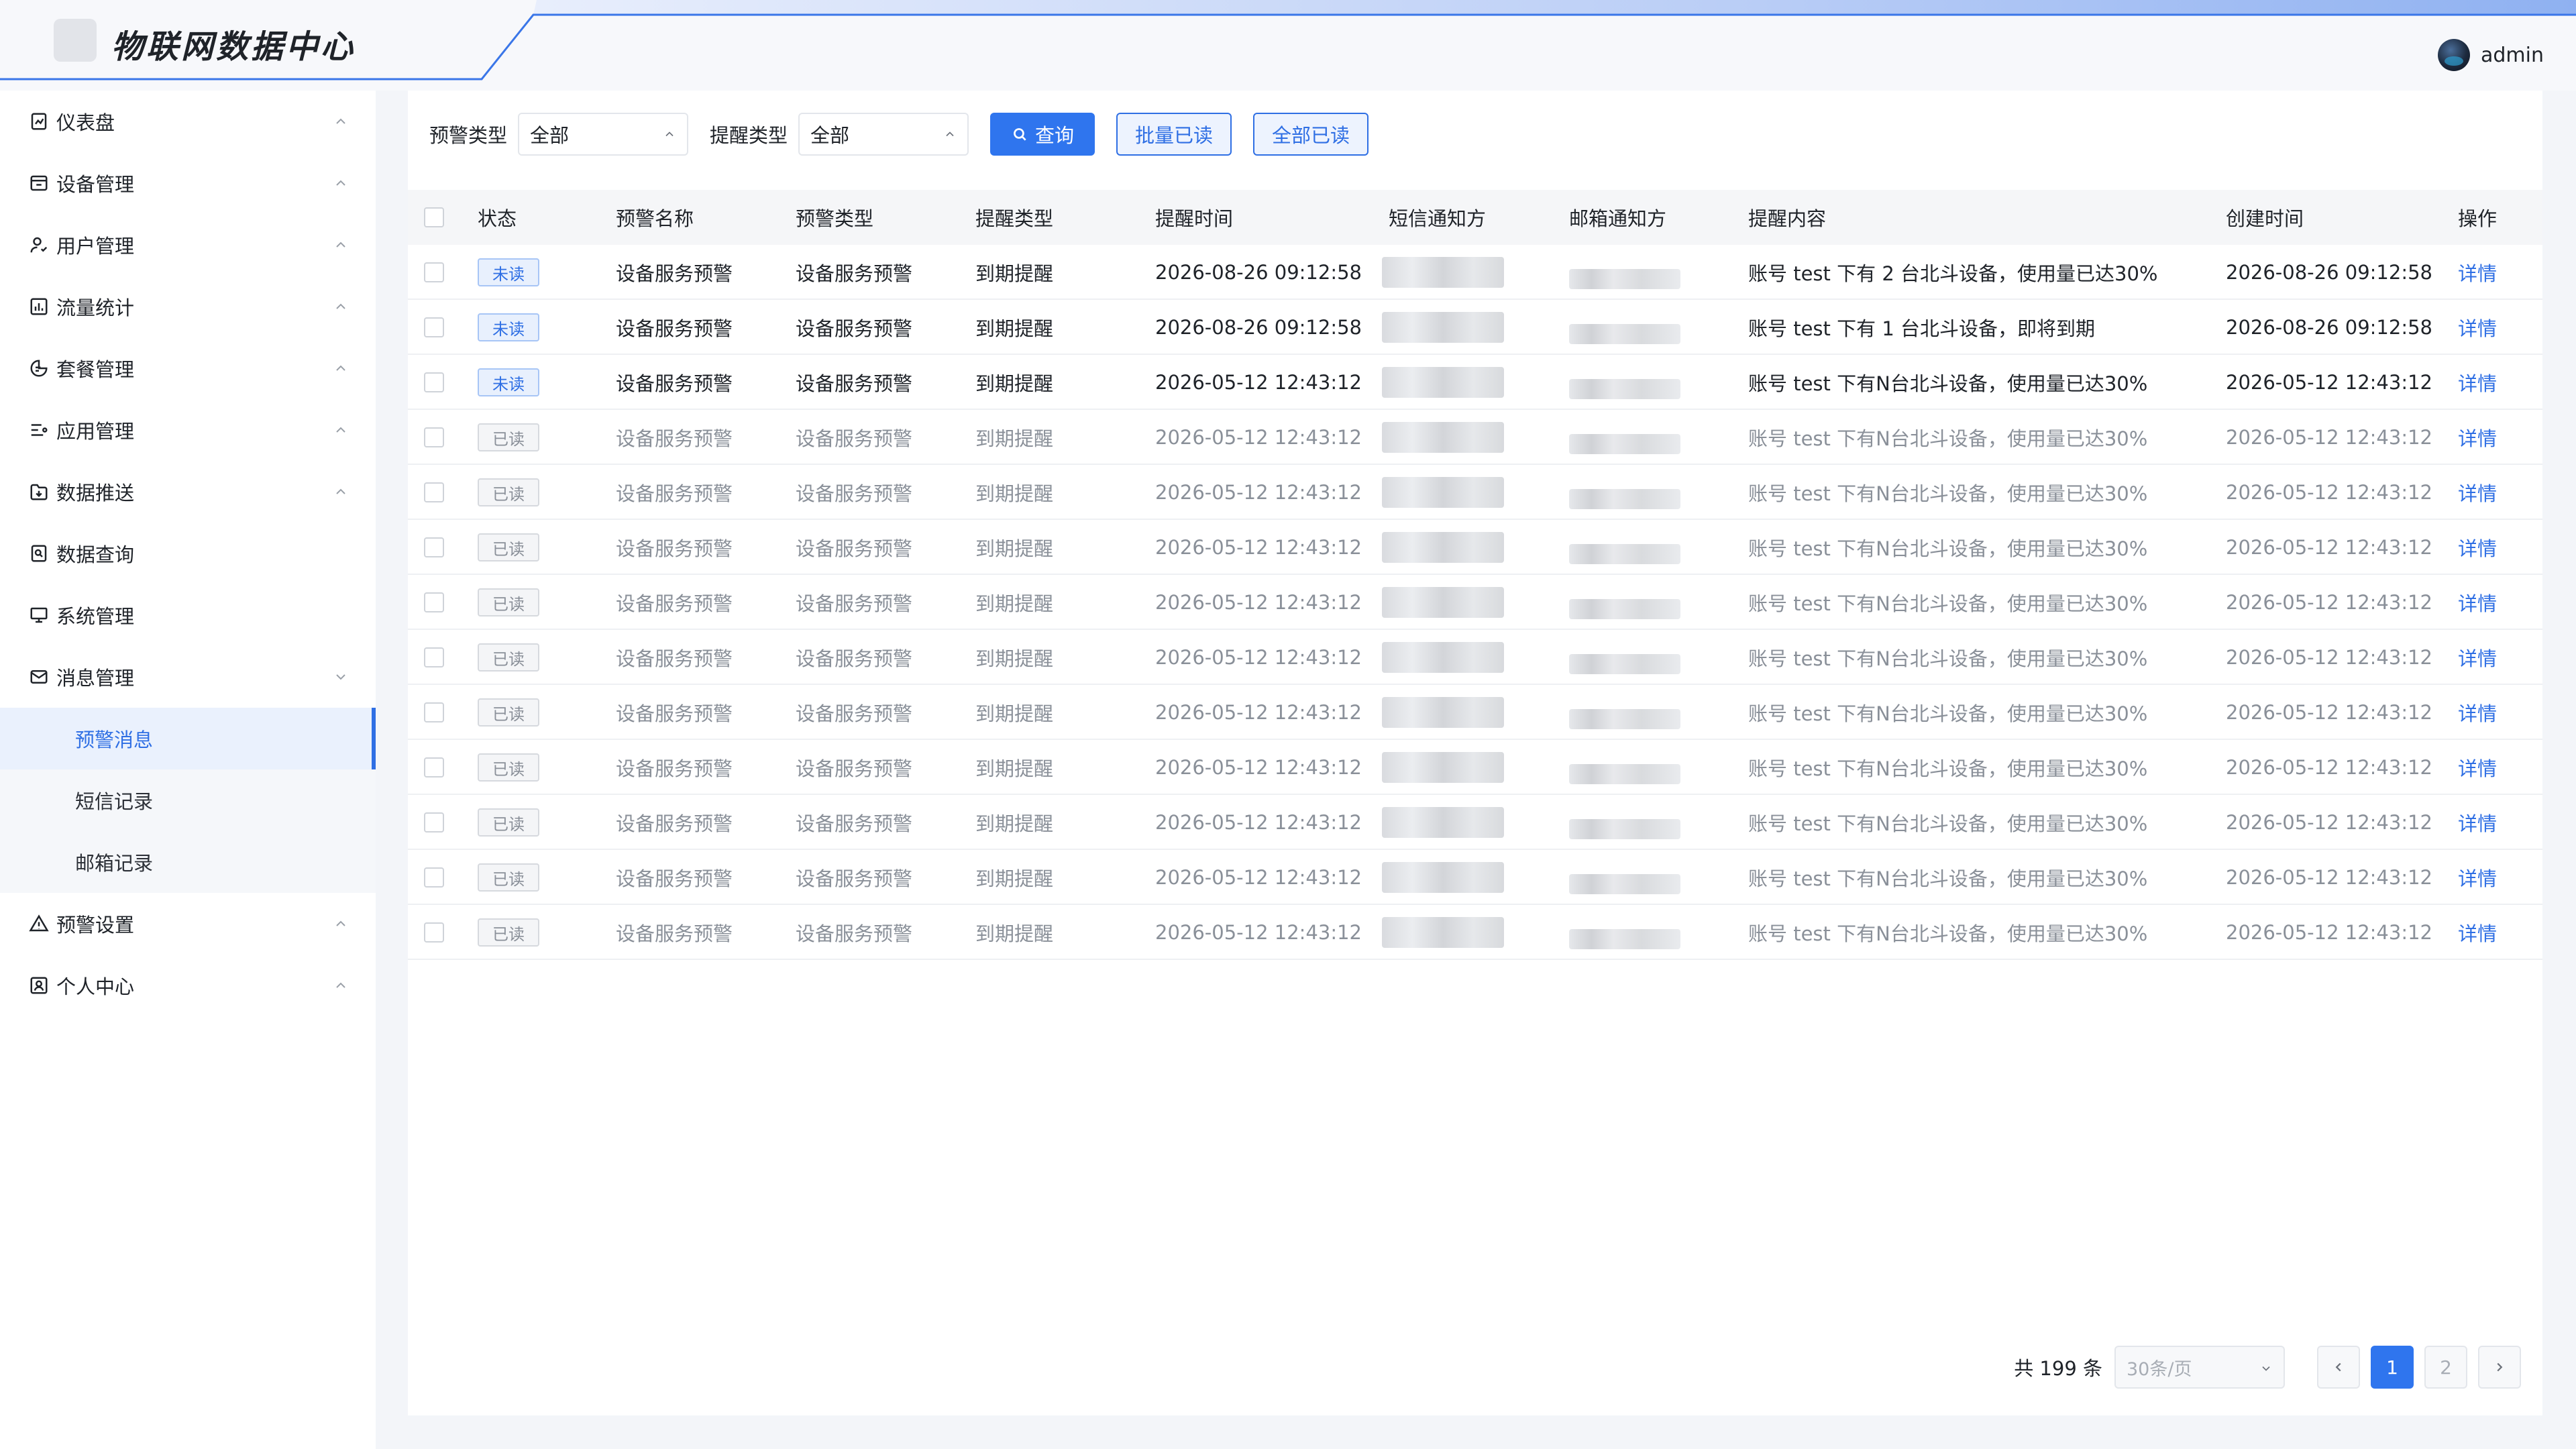 The height and width of the screenshot is (1449, 2576). What do you see at coordinates (188, 245) in the screenshot?
I see `sidebar-item-users: 用户管理` at bounding box center [188, 245].